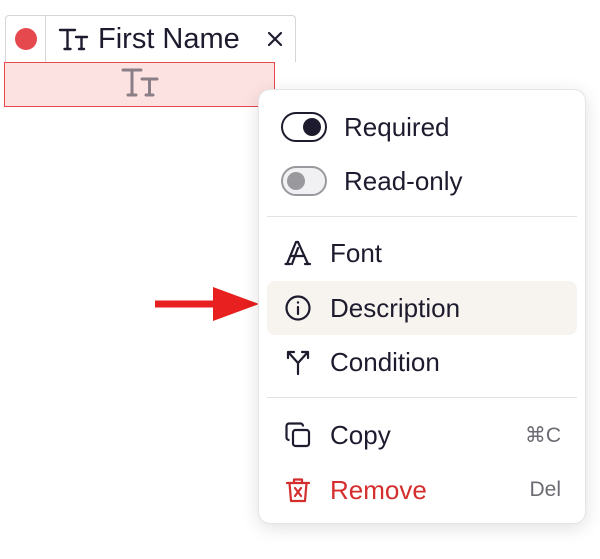 The image size is (600, 559). I want to click on annotation-arrow, so click(207, 304).